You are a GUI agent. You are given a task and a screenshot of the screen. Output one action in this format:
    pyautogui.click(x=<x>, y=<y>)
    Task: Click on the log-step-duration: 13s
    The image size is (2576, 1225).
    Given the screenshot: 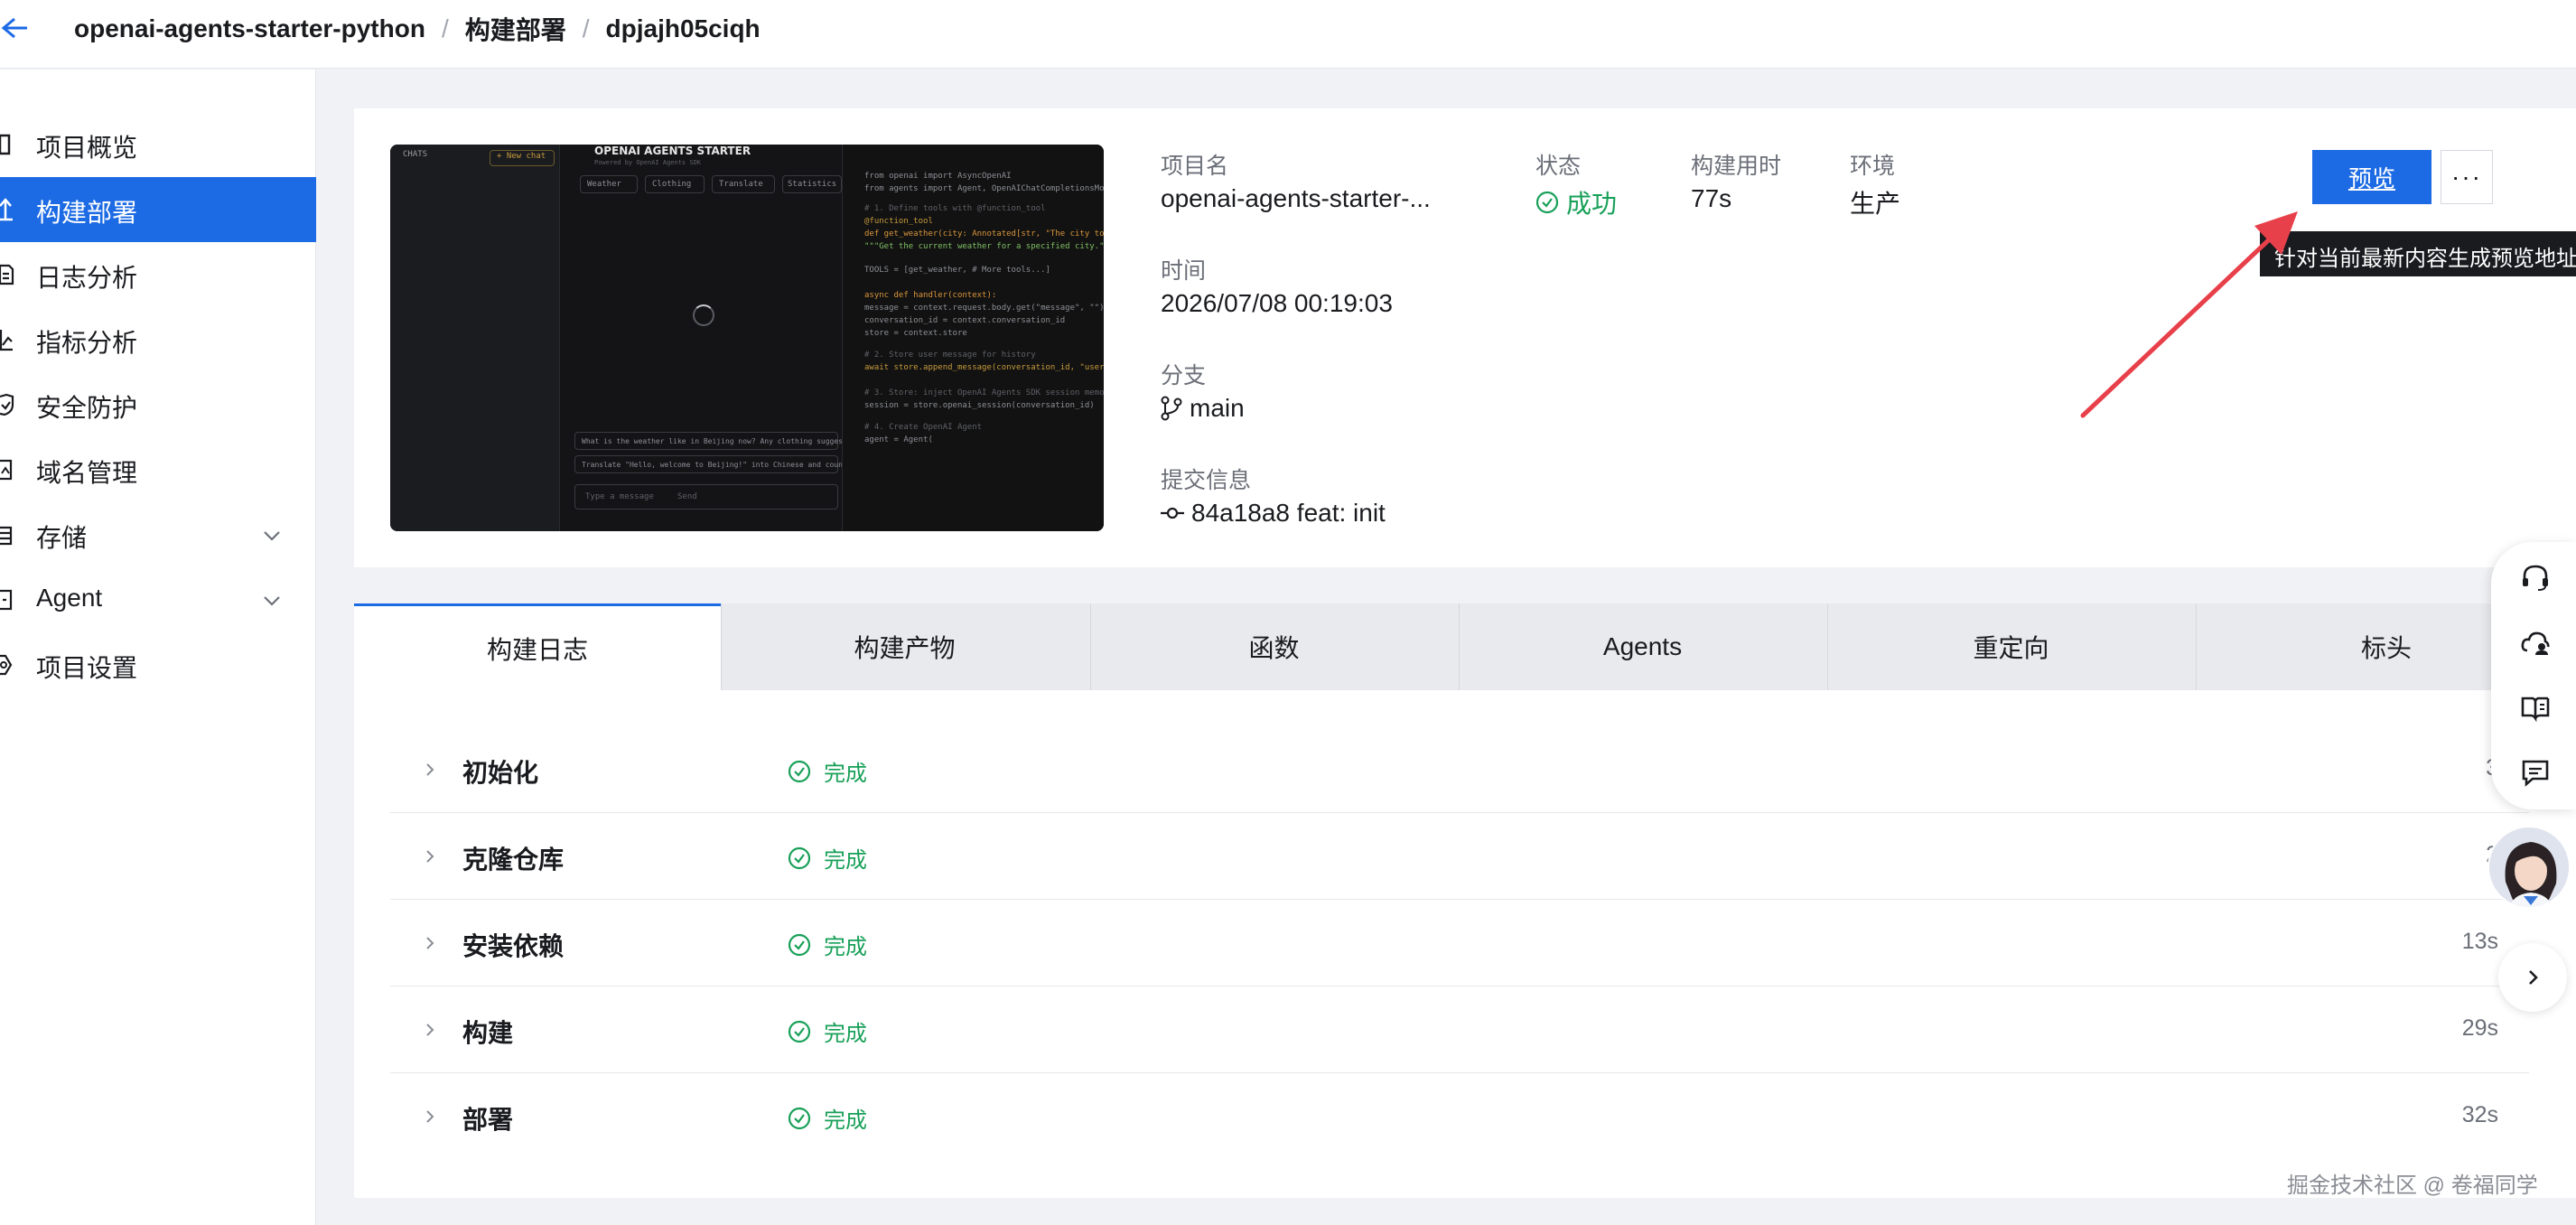 What is the action you would take?
    pyautogui.click(x=2479, y=941)
    